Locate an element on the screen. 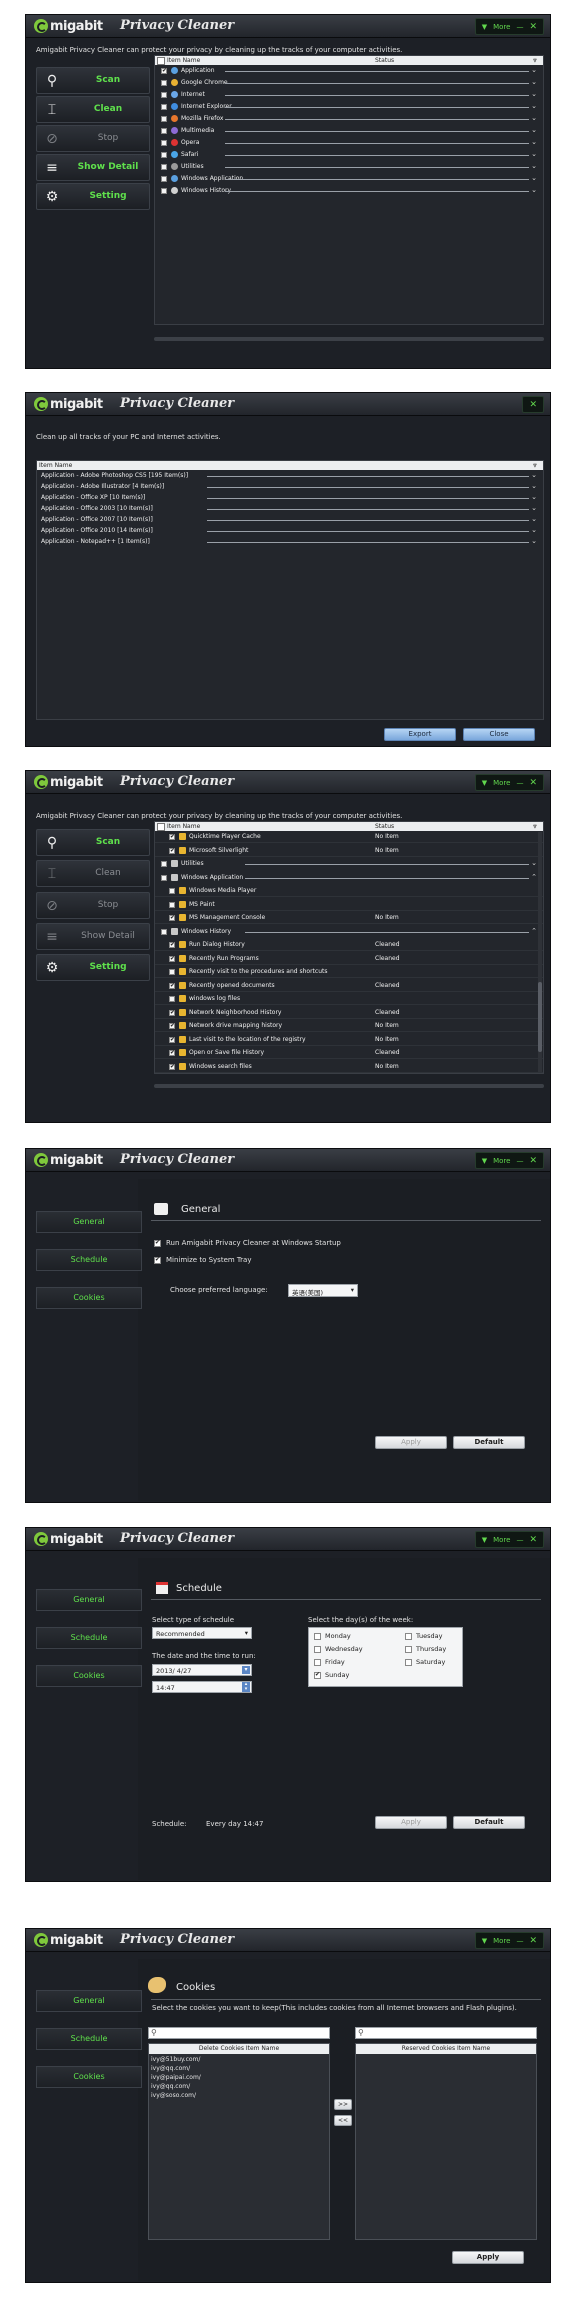 The width and height of the screenshot is (575, 2319). scan-button: ⚲ Scan is located at coordinates (93, 842).